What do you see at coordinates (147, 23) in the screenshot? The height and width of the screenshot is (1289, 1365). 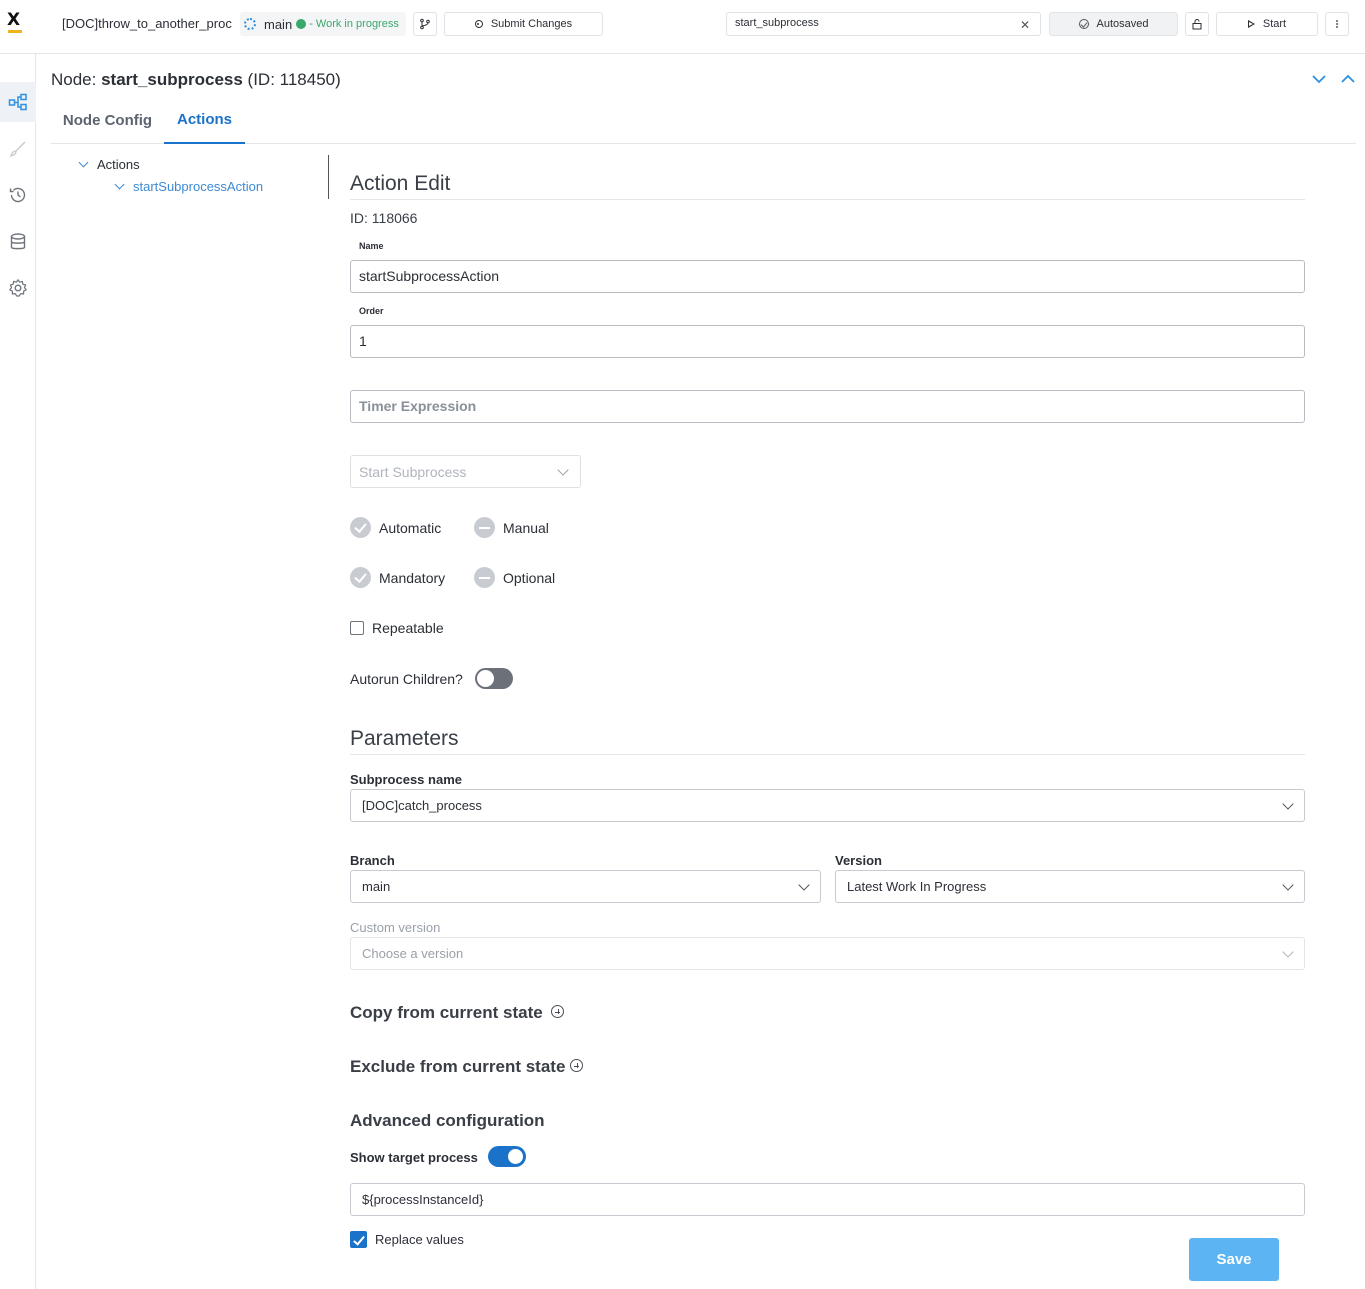 I see `process-title: [DOC]throw_to_another_proc` at bounding box center [147, 23].